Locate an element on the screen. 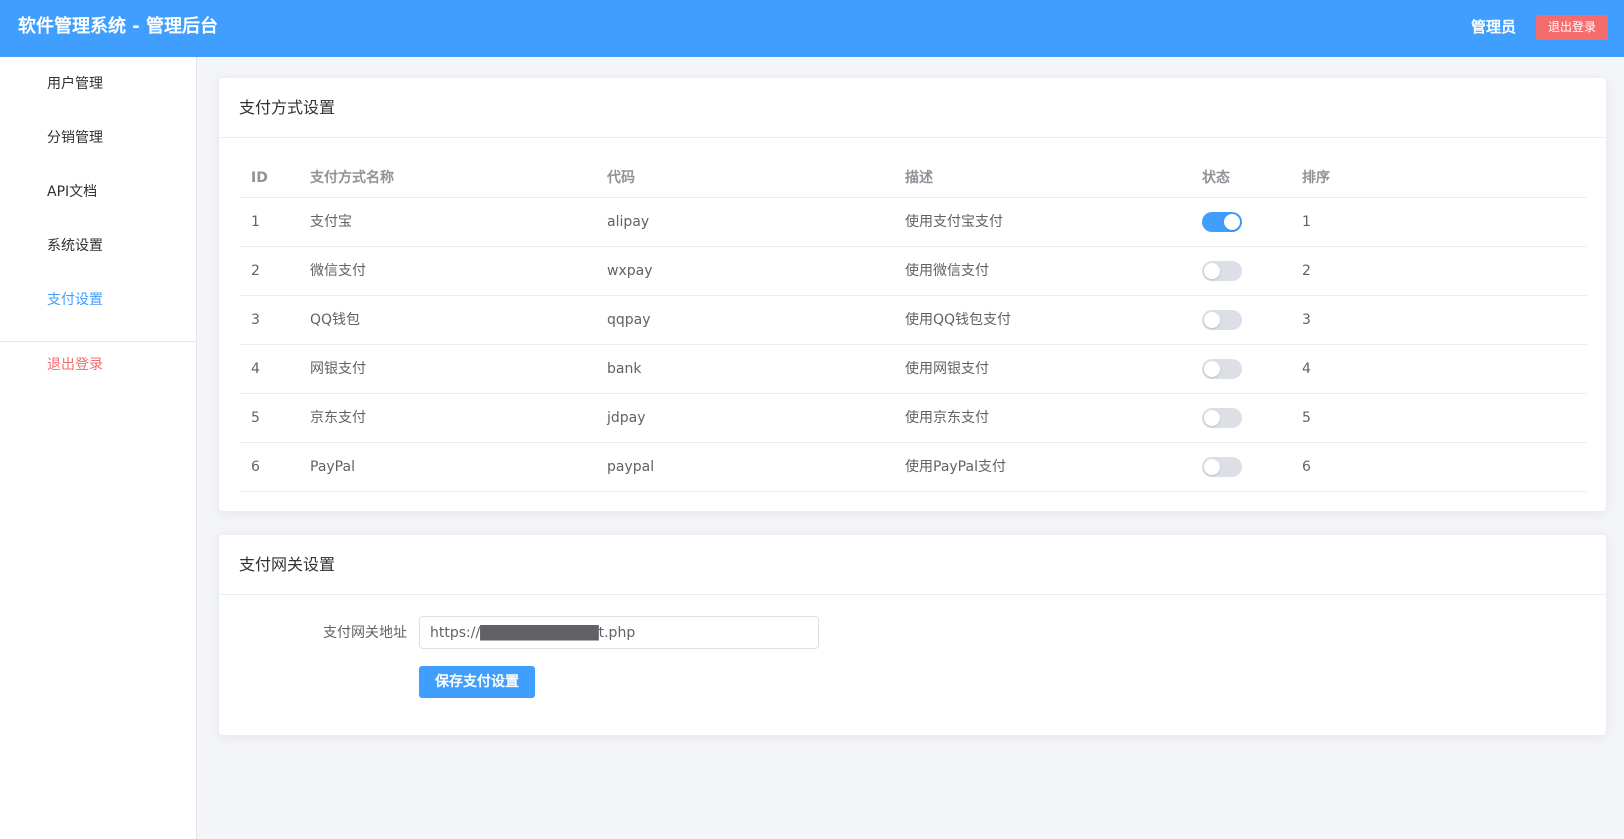 This screenshot has height=839, width=1624. row-sort: 4 is located at coordinates (1306, 369).